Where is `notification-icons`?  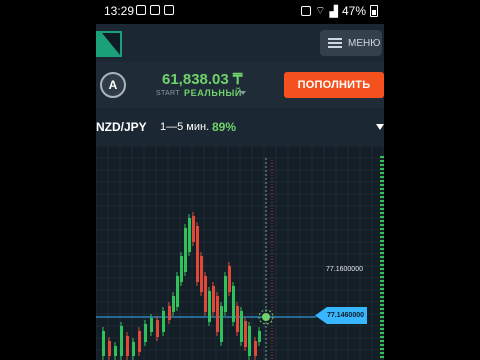
notification-icons is located at coordinates (155, 10).